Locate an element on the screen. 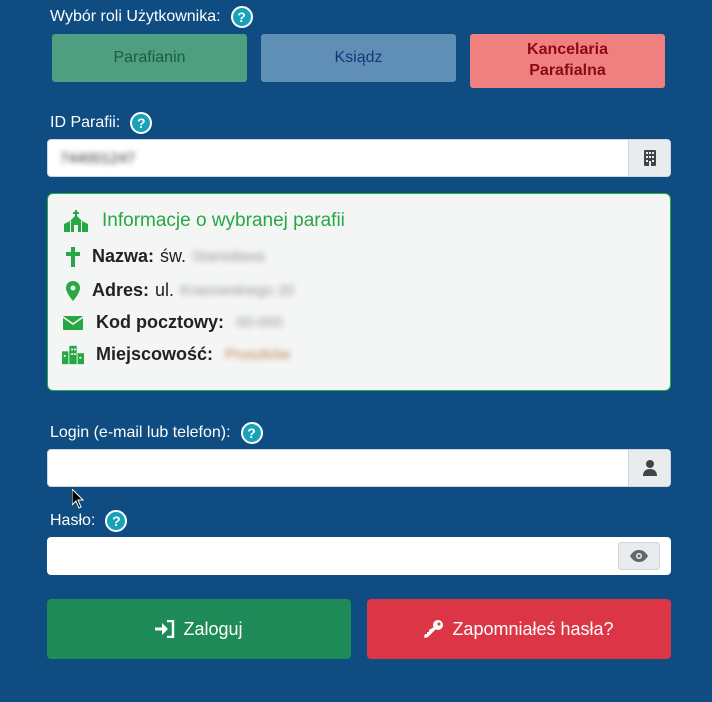 The image size is (712, 702). eye-icon is located at coordinates (639, 556).